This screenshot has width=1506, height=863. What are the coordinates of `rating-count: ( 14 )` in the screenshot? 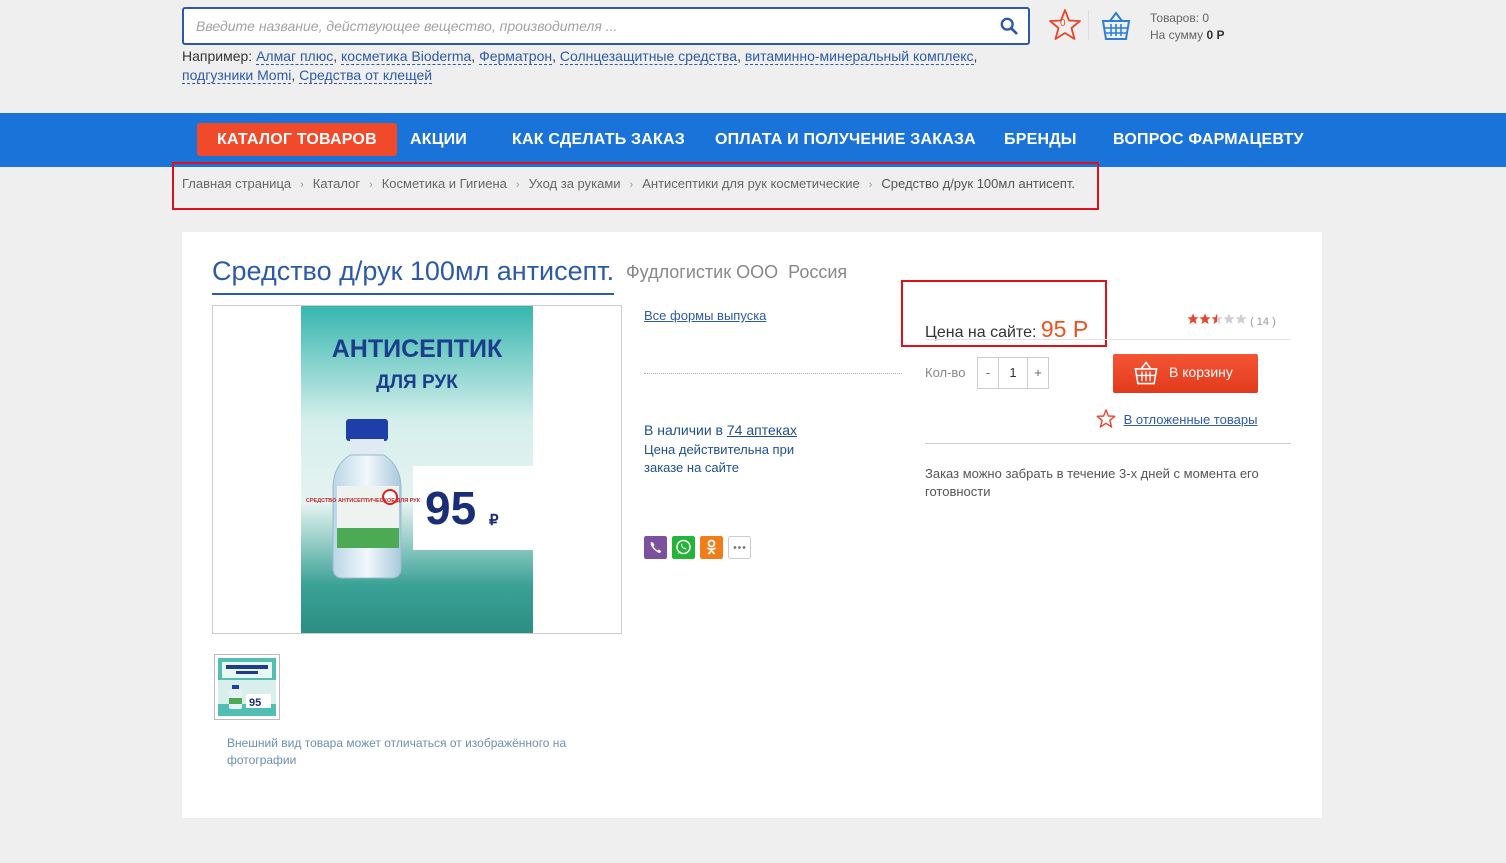 It's located at (1263, 322).